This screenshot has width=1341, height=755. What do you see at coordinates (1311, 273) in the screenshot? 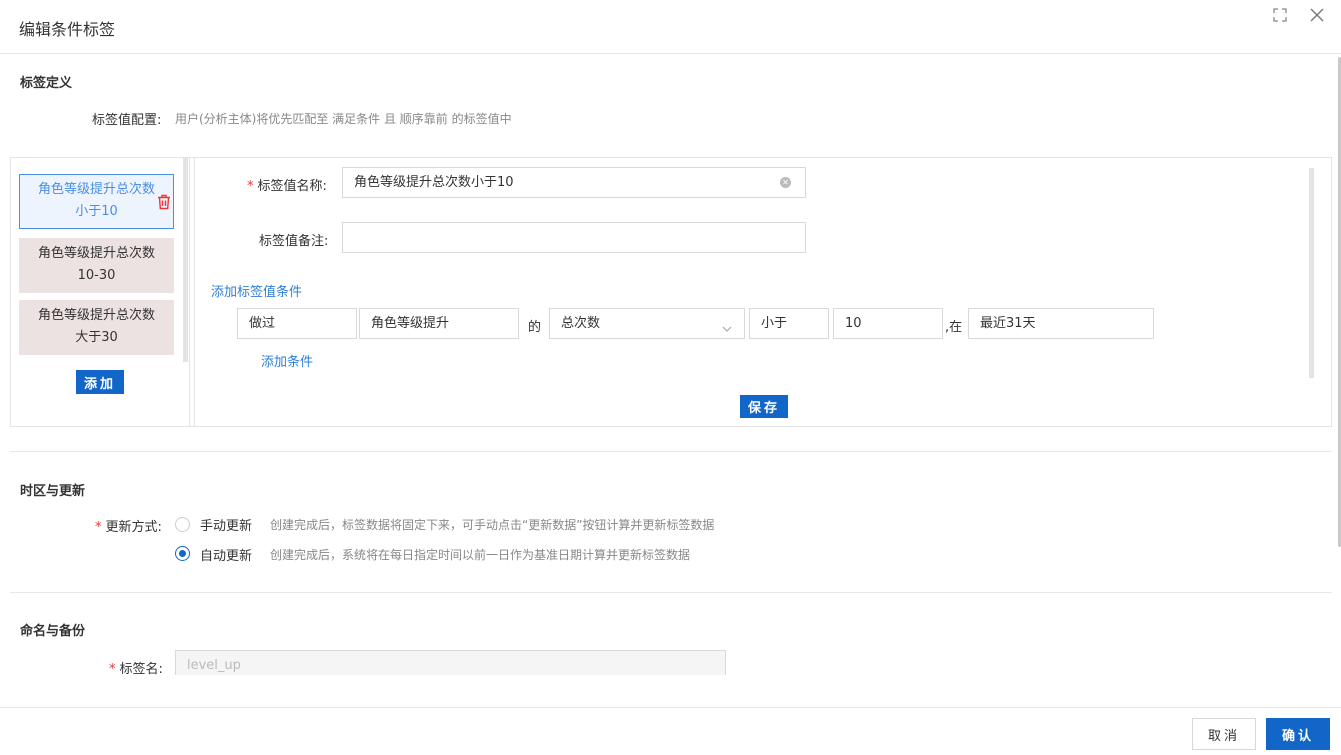
I see `editor-scrollbar` at bounding box center [1311, 273].